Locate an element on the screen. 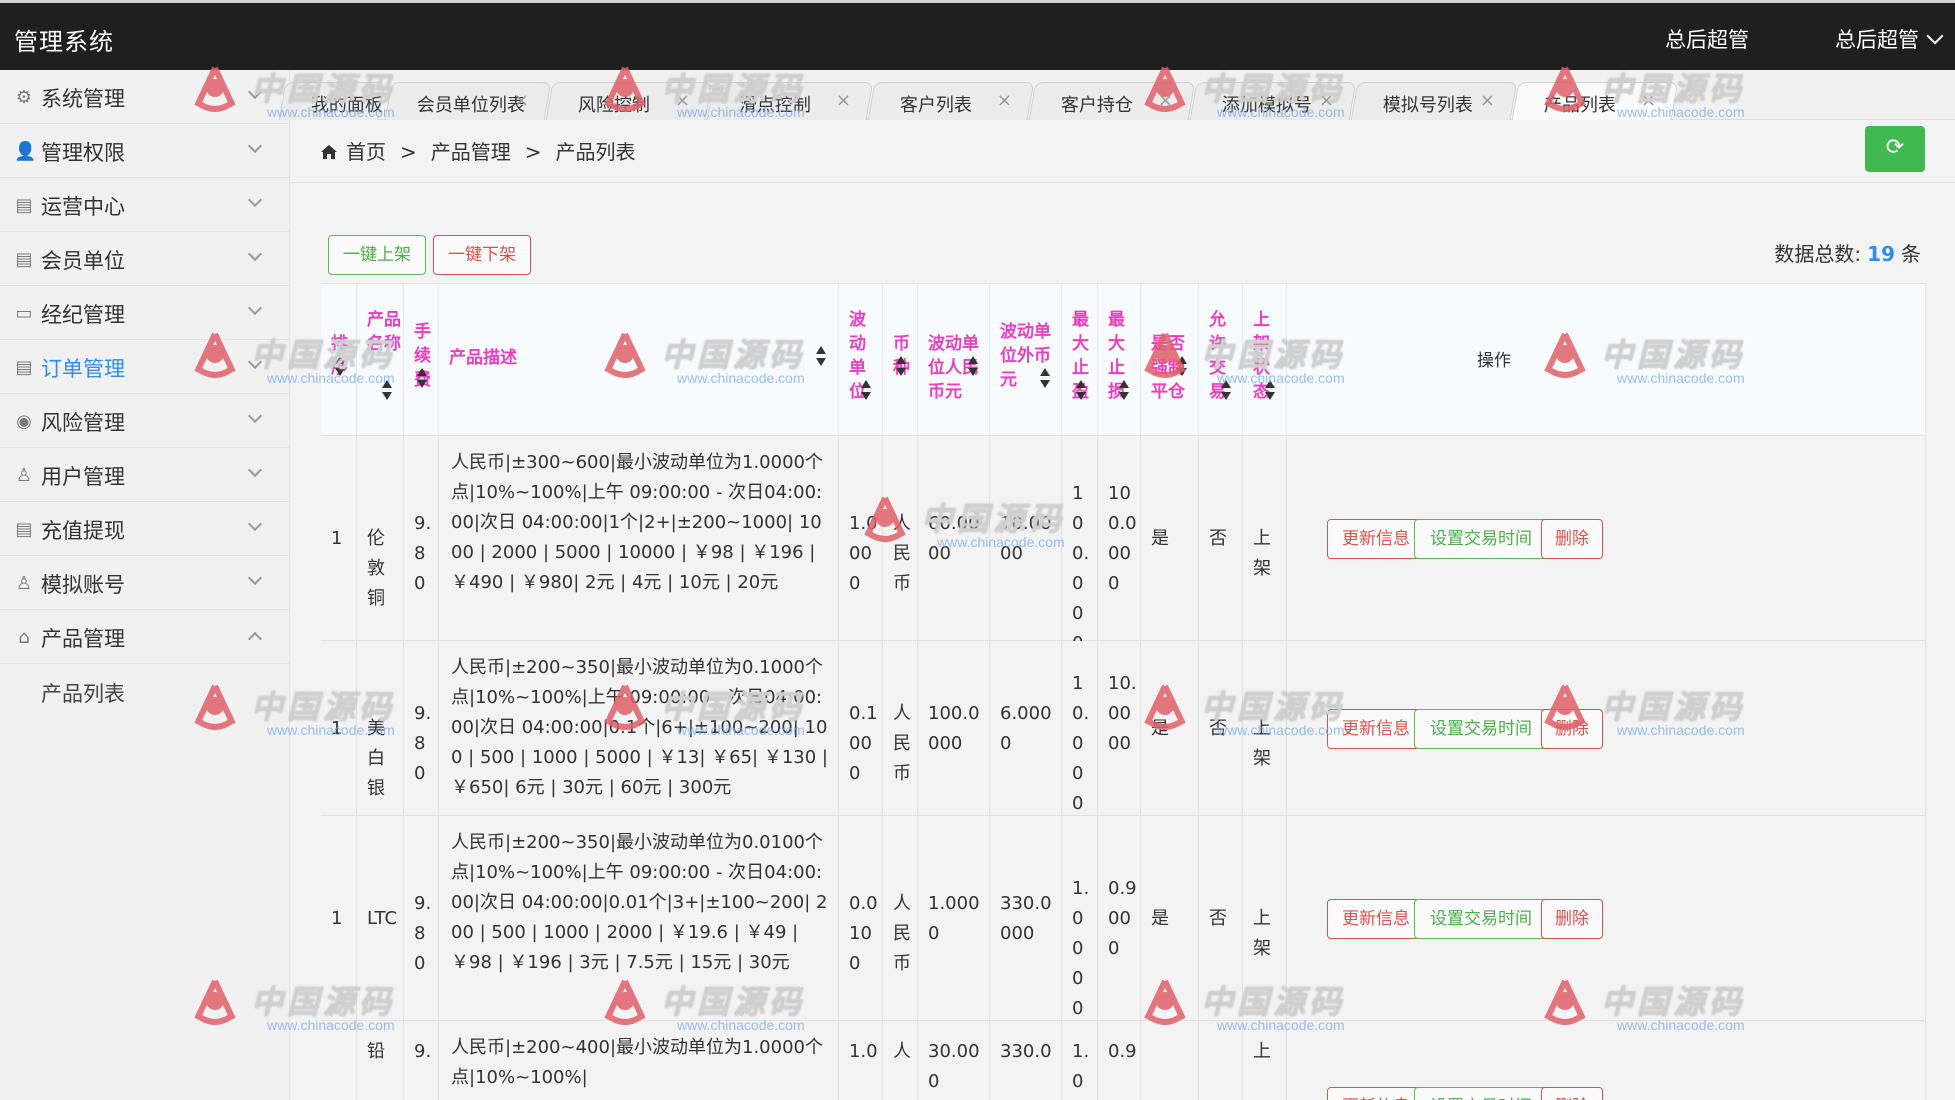  table-header-unit: 波动单位 is located at coordinates (861, 360).